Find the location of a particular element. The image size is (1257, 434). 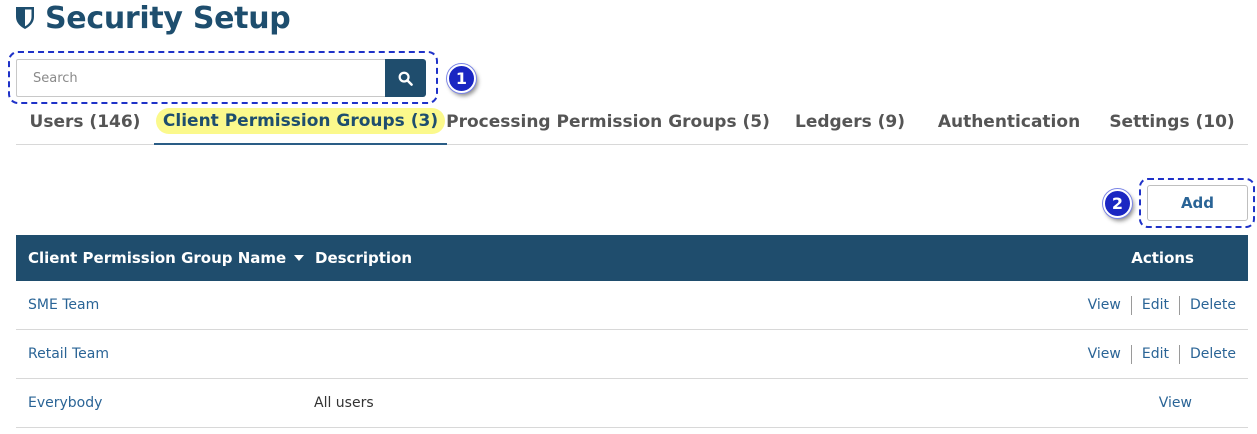

column-header-actions: Actions is located at coordinates (1162, 258).